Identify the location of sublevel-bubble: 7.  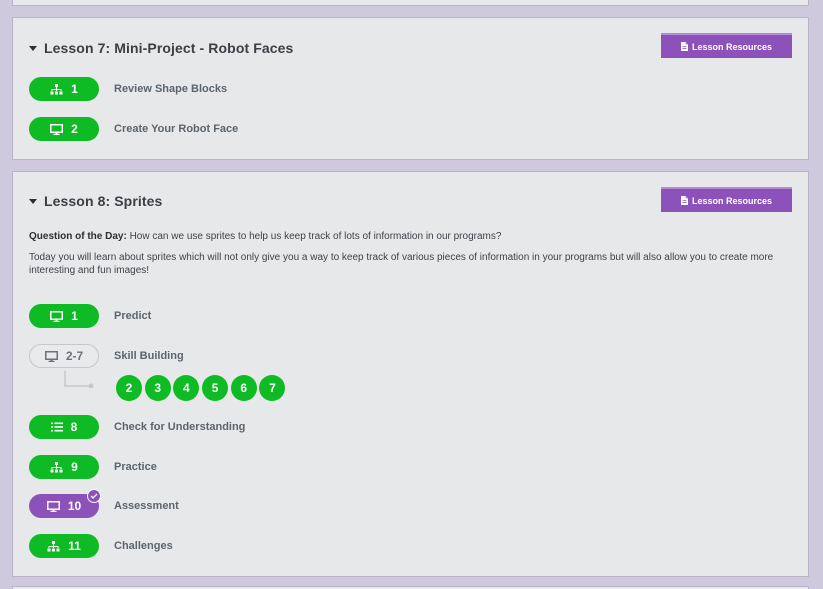
(272, 388).